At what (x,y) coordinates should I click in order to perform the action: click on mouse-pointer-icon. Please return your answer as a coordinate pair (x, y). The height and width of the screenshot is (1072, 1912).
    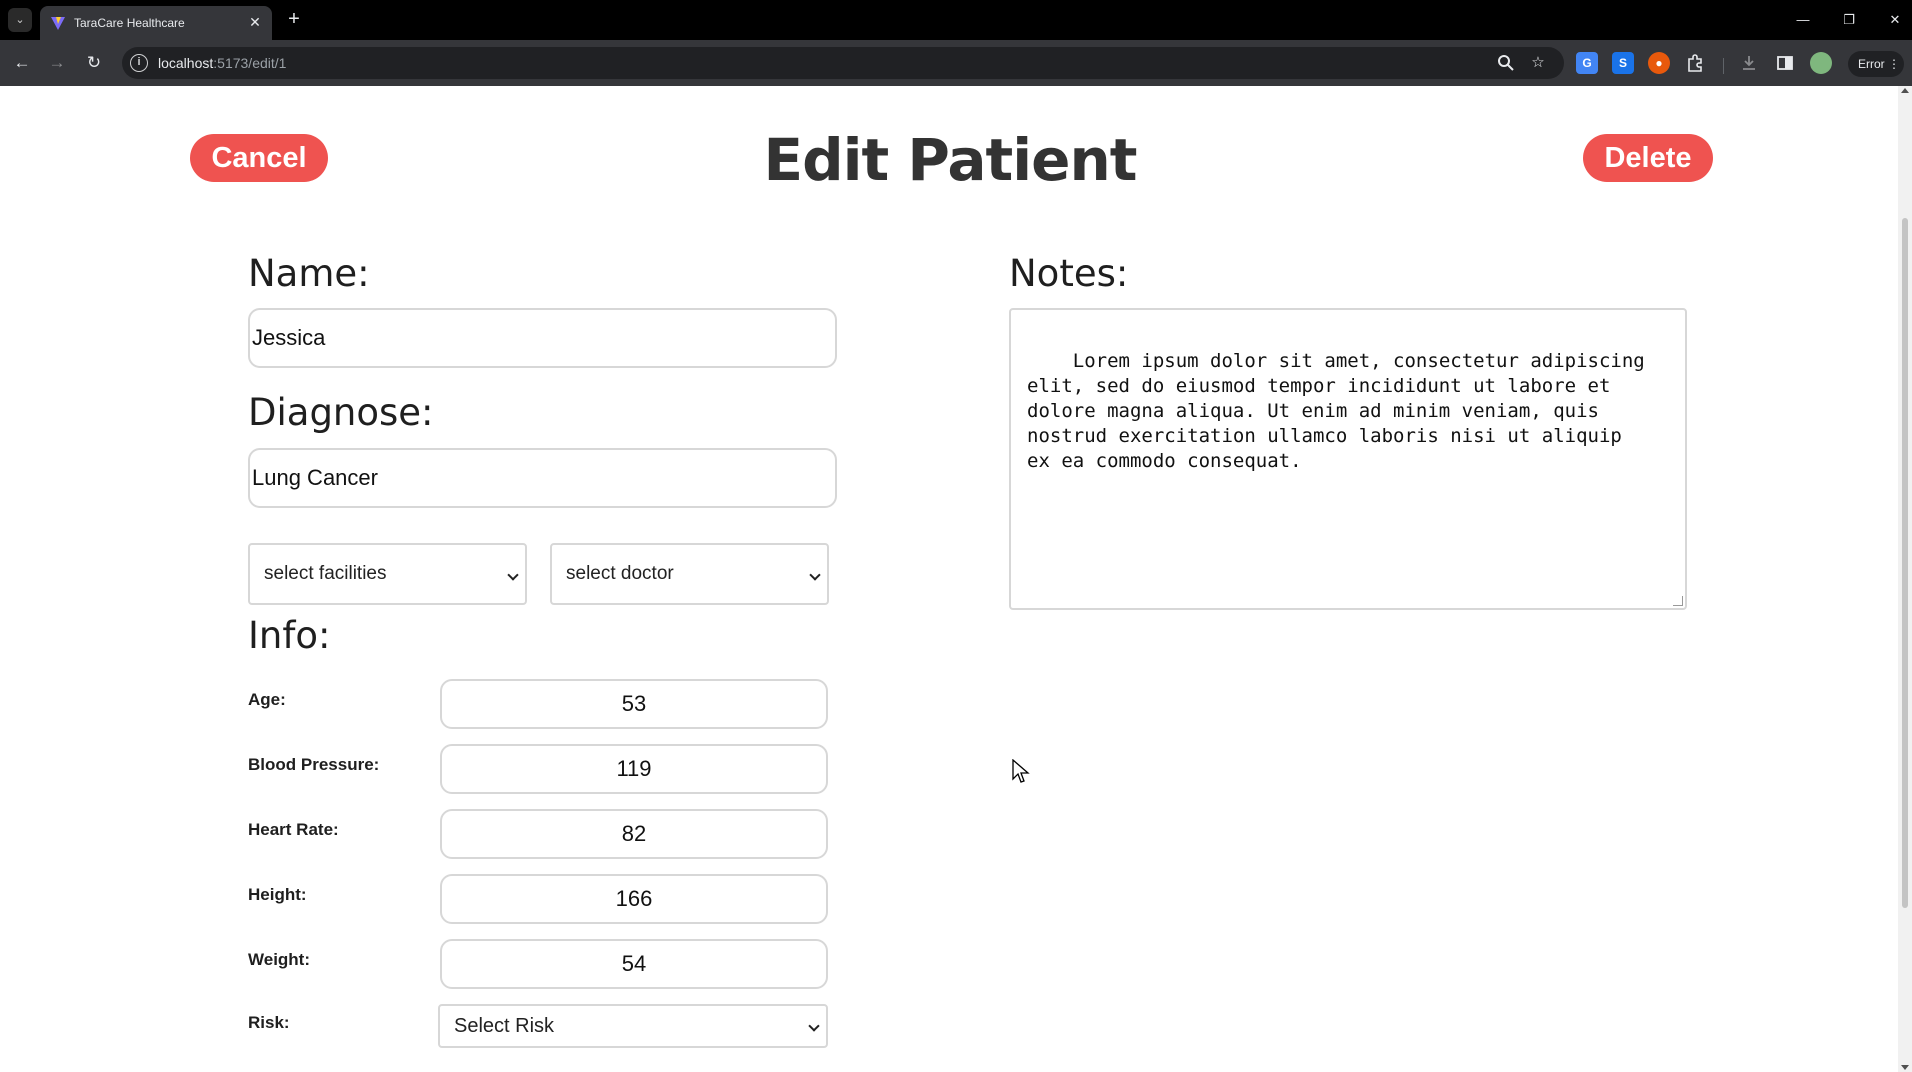
    Looking at the image, I should click on (1021, 771).